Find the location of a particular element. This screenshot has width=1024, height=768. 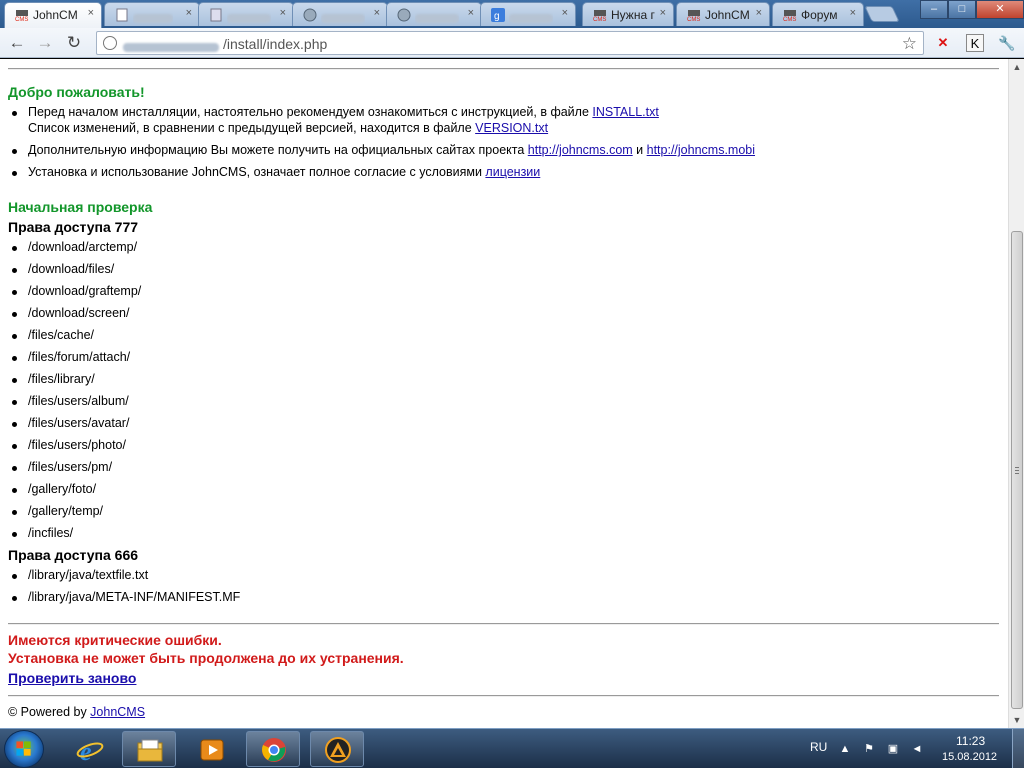

maximize-button: □ is located at coordinates (962, 9).